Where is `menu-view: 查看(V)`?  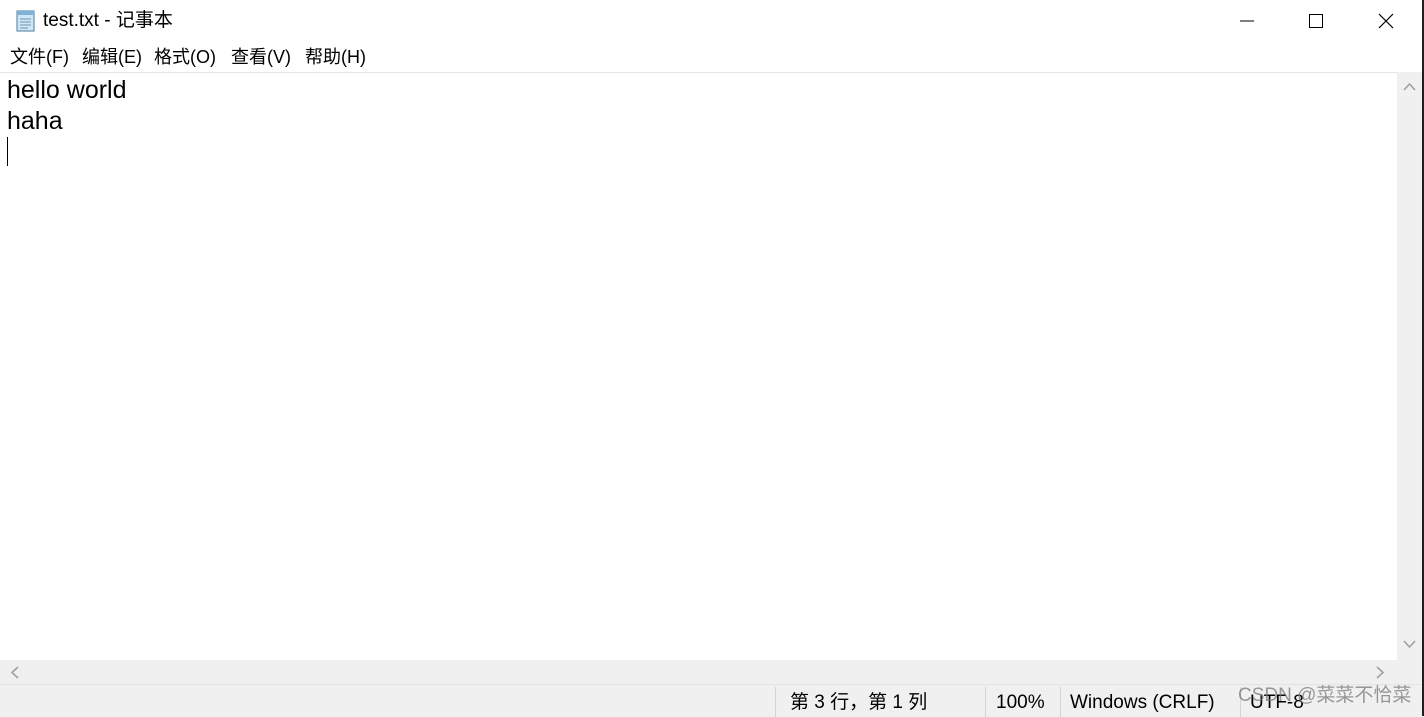 menu-view: 查看(V) is located at coordinates (261, 57).